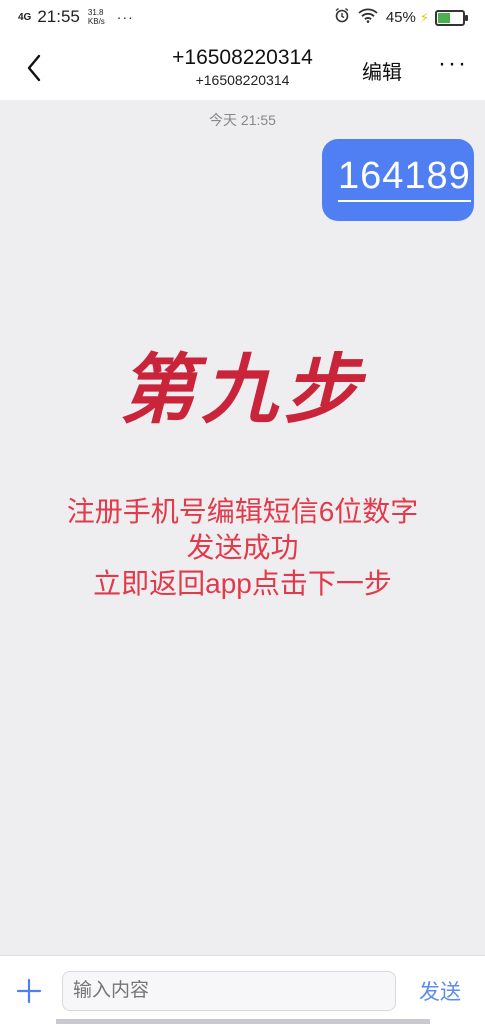 The image size is (485, 1025). I want to click on nav-bar: +16508220314 +16508220314 编辑 ···, so click(242, 68).